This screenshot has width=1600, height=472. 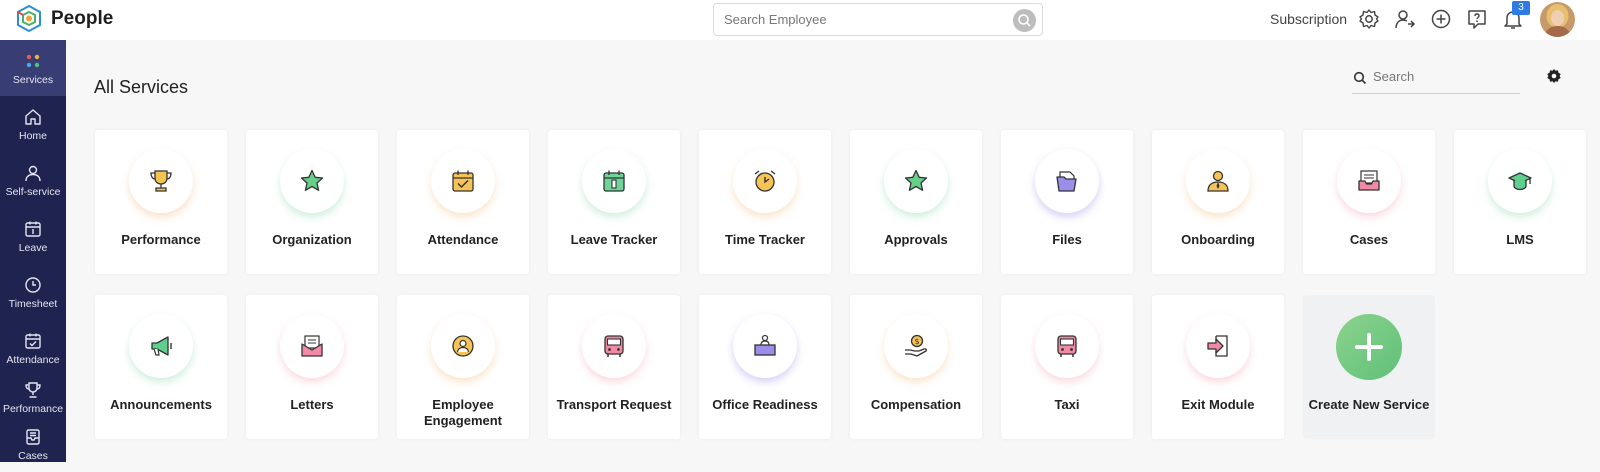 What do you see at coordinates (33, 348) in the screenshot?
I see `sidebar-item-attendance: Attendance` at bounding box center [33, 348].